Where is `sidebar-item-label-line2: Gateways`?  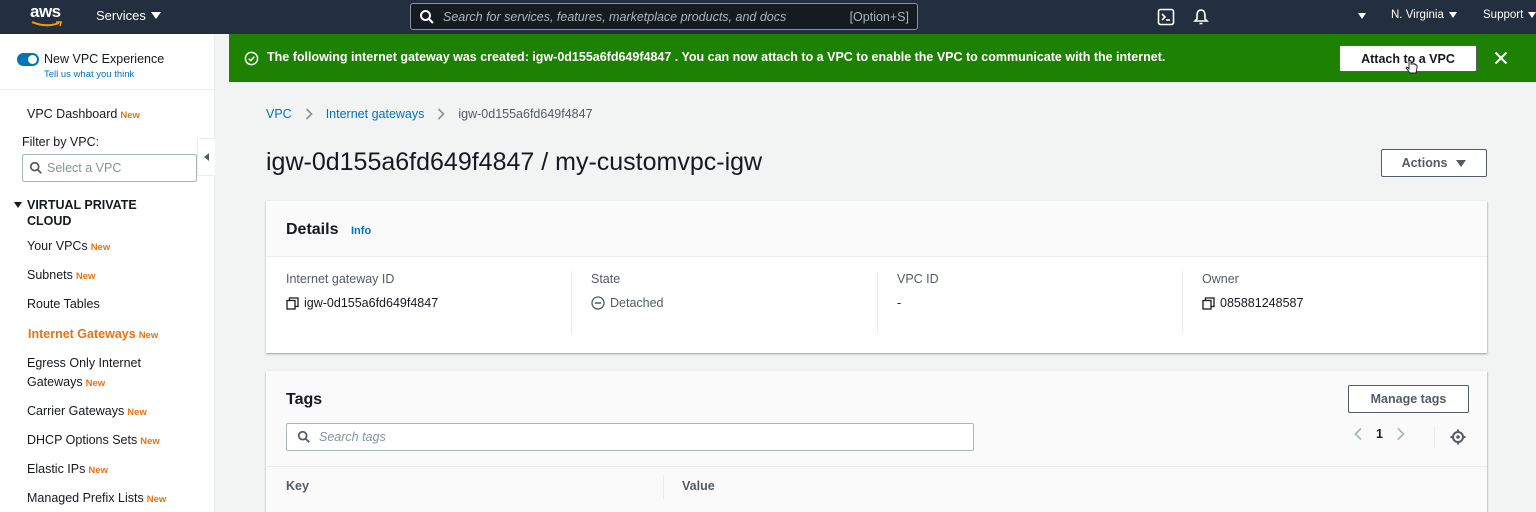
sidebar-item-label-line2: Gateways is located at coordinates (55, 382).